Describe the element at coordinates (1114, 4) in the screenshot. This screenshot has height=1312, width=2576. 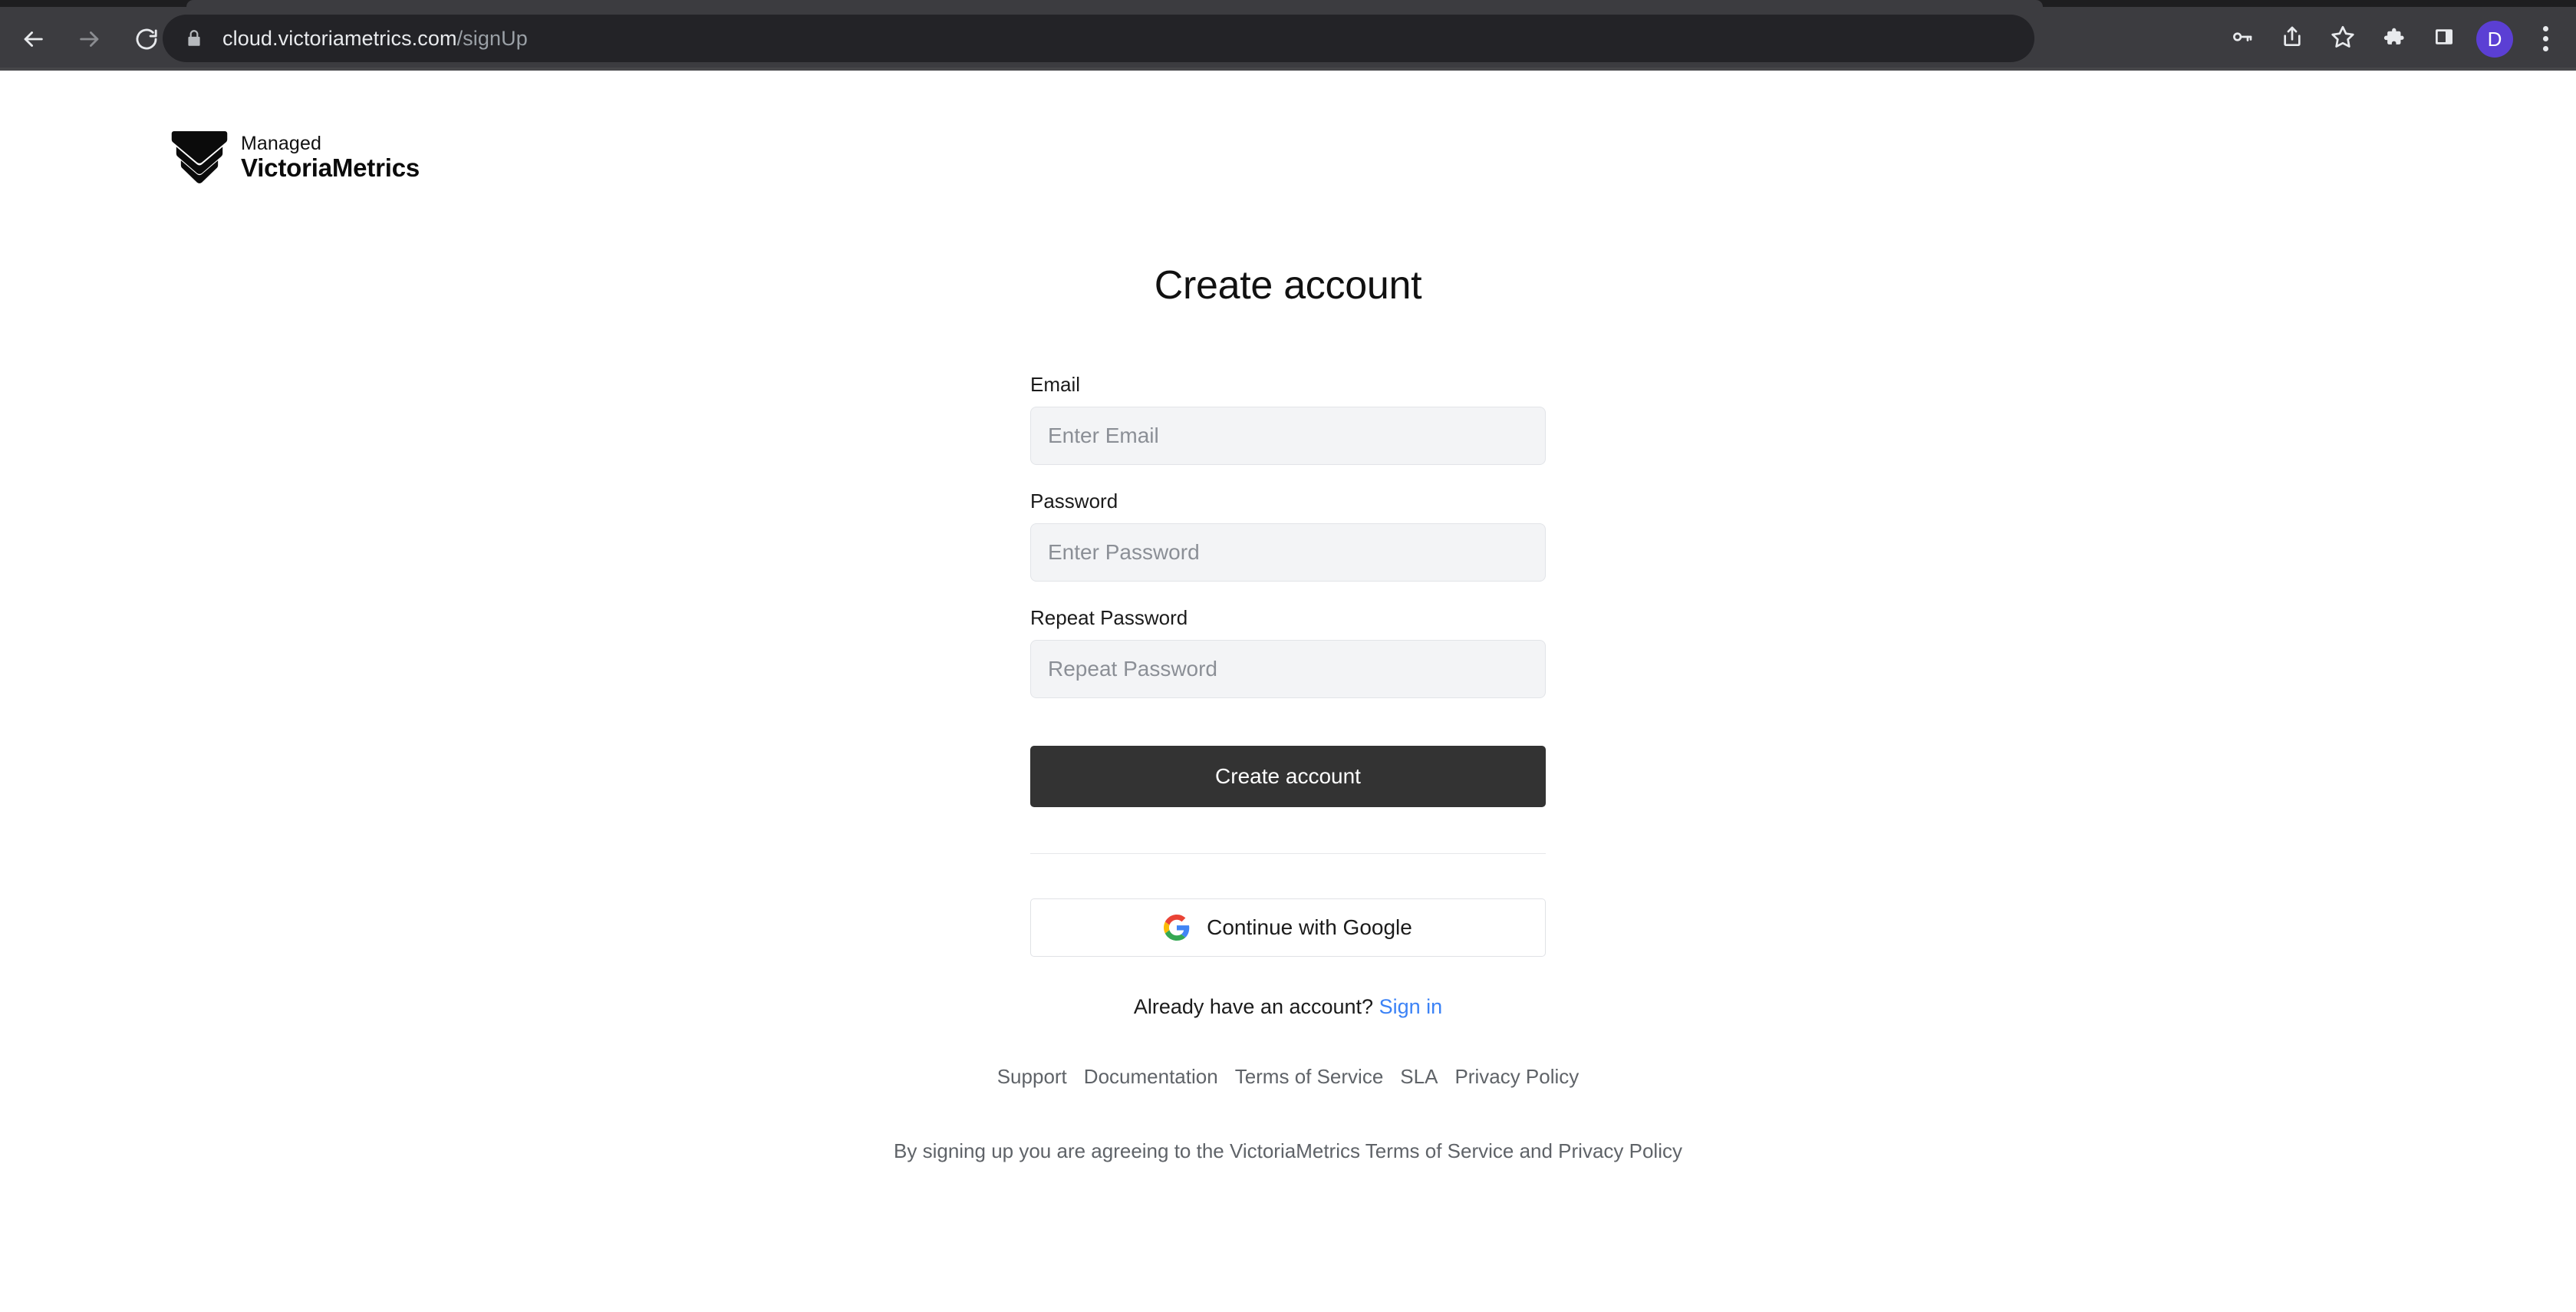
I see `active-tab` at that location.